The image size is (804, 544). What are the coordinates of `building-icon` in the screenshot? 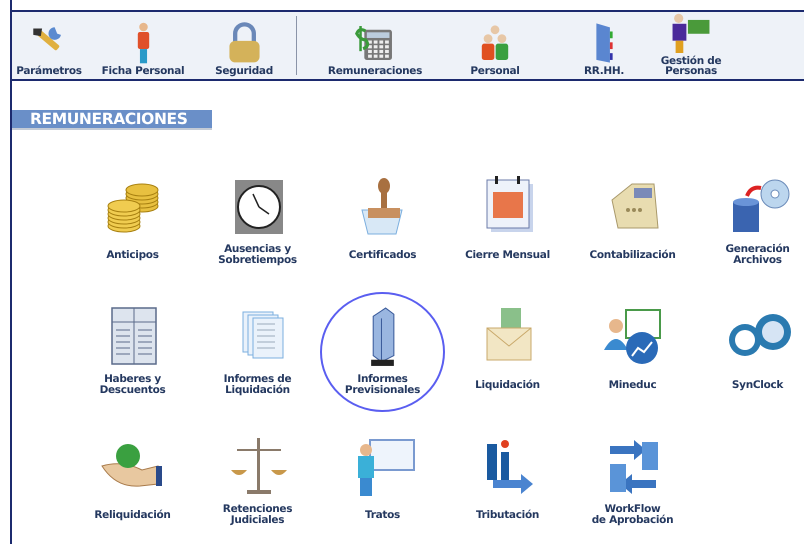 It's located at (382, 337).